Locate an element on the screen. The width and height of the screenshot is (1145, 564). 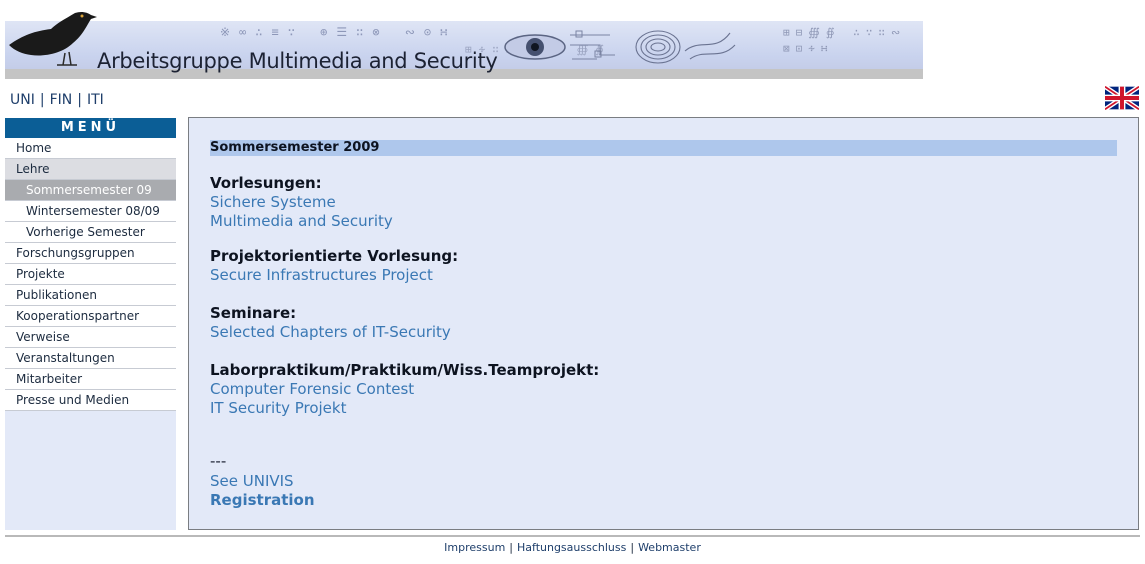
link-impressum: Impressum is located at coordinates (474, 547).